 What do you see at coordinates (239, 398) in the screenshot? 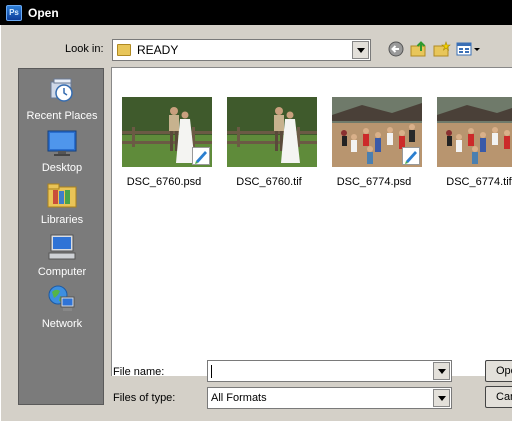
I see `files-of-type-value: All Formats` at bounding box center [239, 398].